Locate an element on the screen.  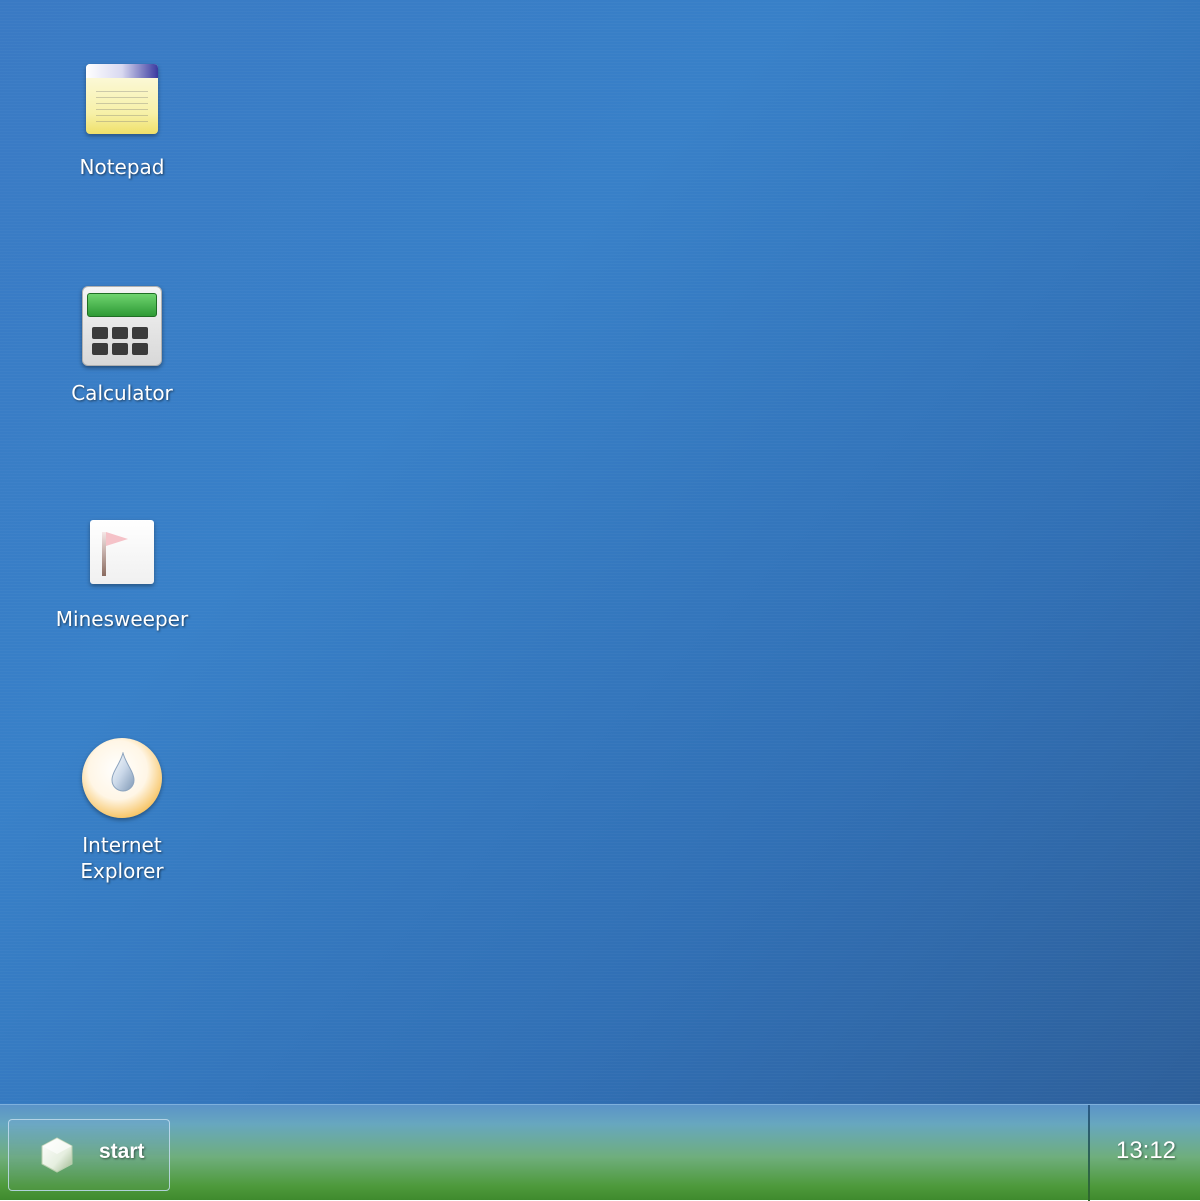
taskbar: start 13:12 is located at coordinates (600, 1152).